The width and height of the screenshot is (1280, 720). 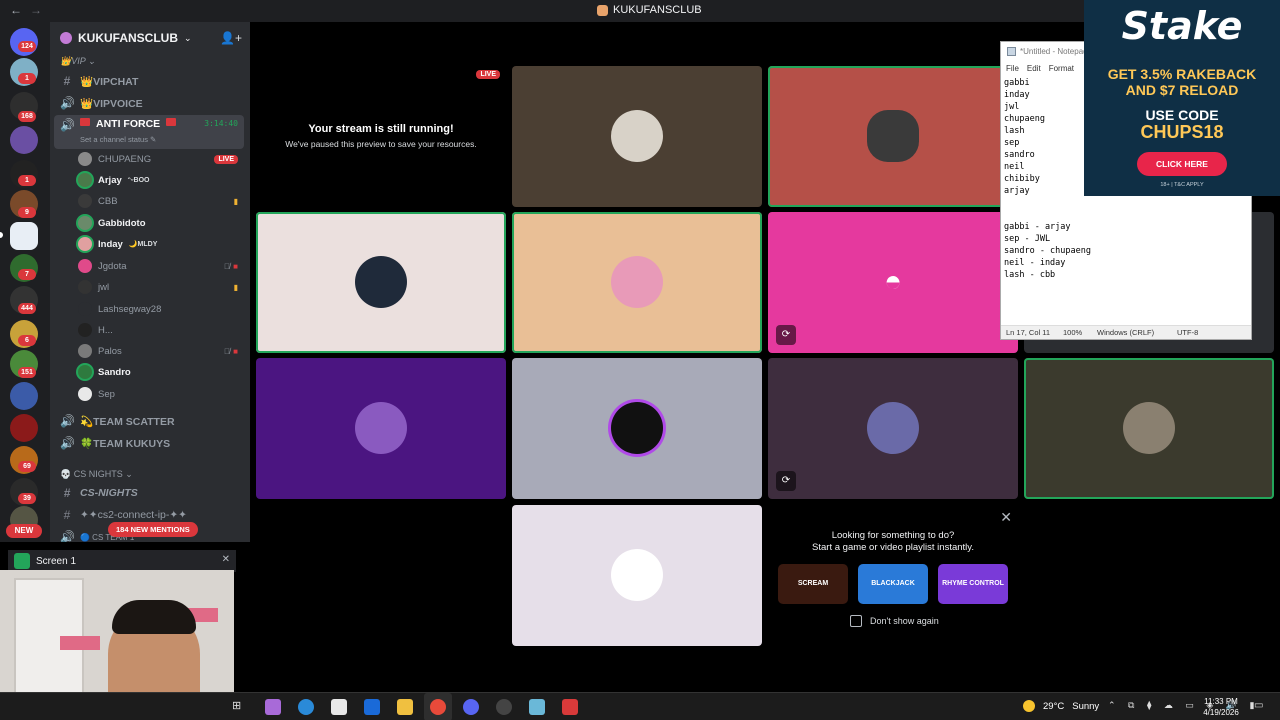 I want to click on category-vip: 👑VIP ⌄, so click(x=77, y=61).